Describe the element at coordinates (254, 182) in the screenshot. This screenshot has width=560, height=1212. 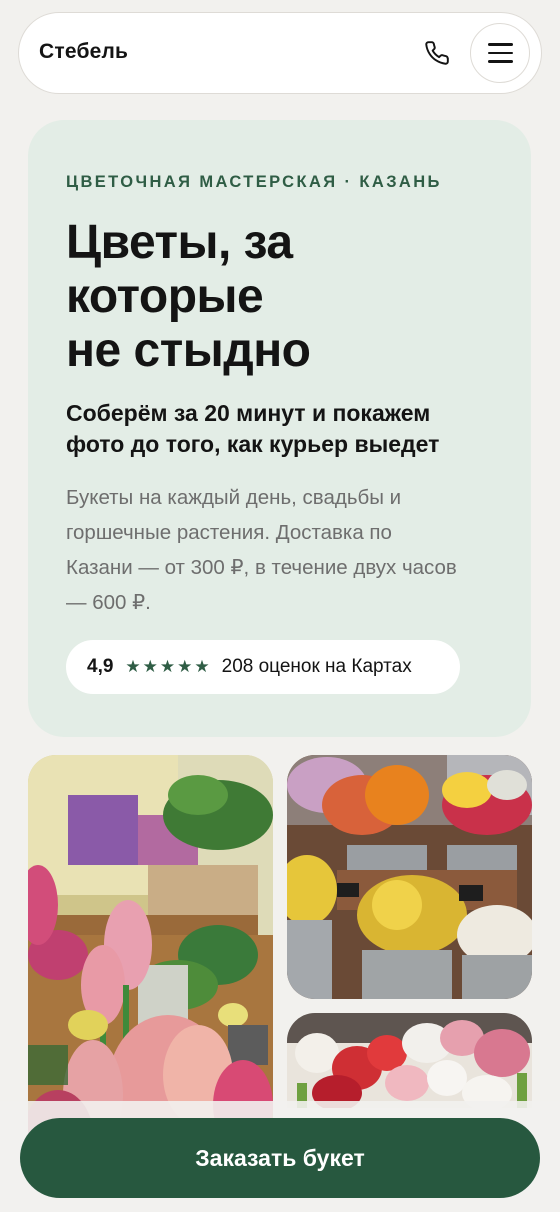
I see `hero-eyebrow: ЦВЕТОЧНАЯ МАСТЕРСКАЯ · КАЗАНЬ` at that location.